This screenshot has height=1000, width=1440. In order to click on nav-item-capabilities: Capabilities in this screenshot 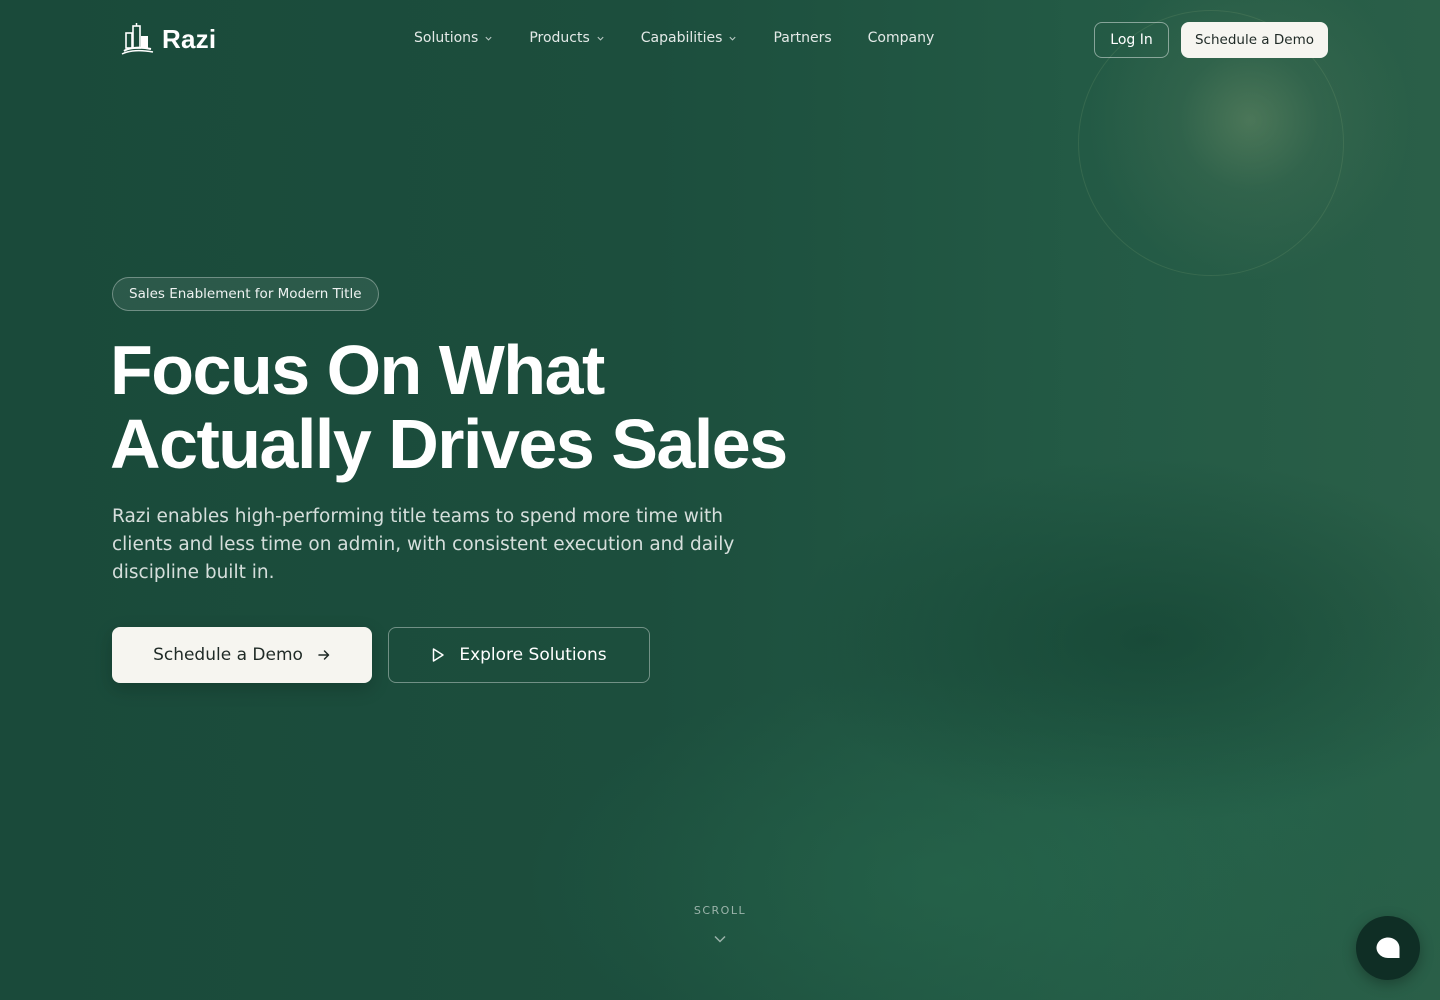, I will do `click(689, 38)`.